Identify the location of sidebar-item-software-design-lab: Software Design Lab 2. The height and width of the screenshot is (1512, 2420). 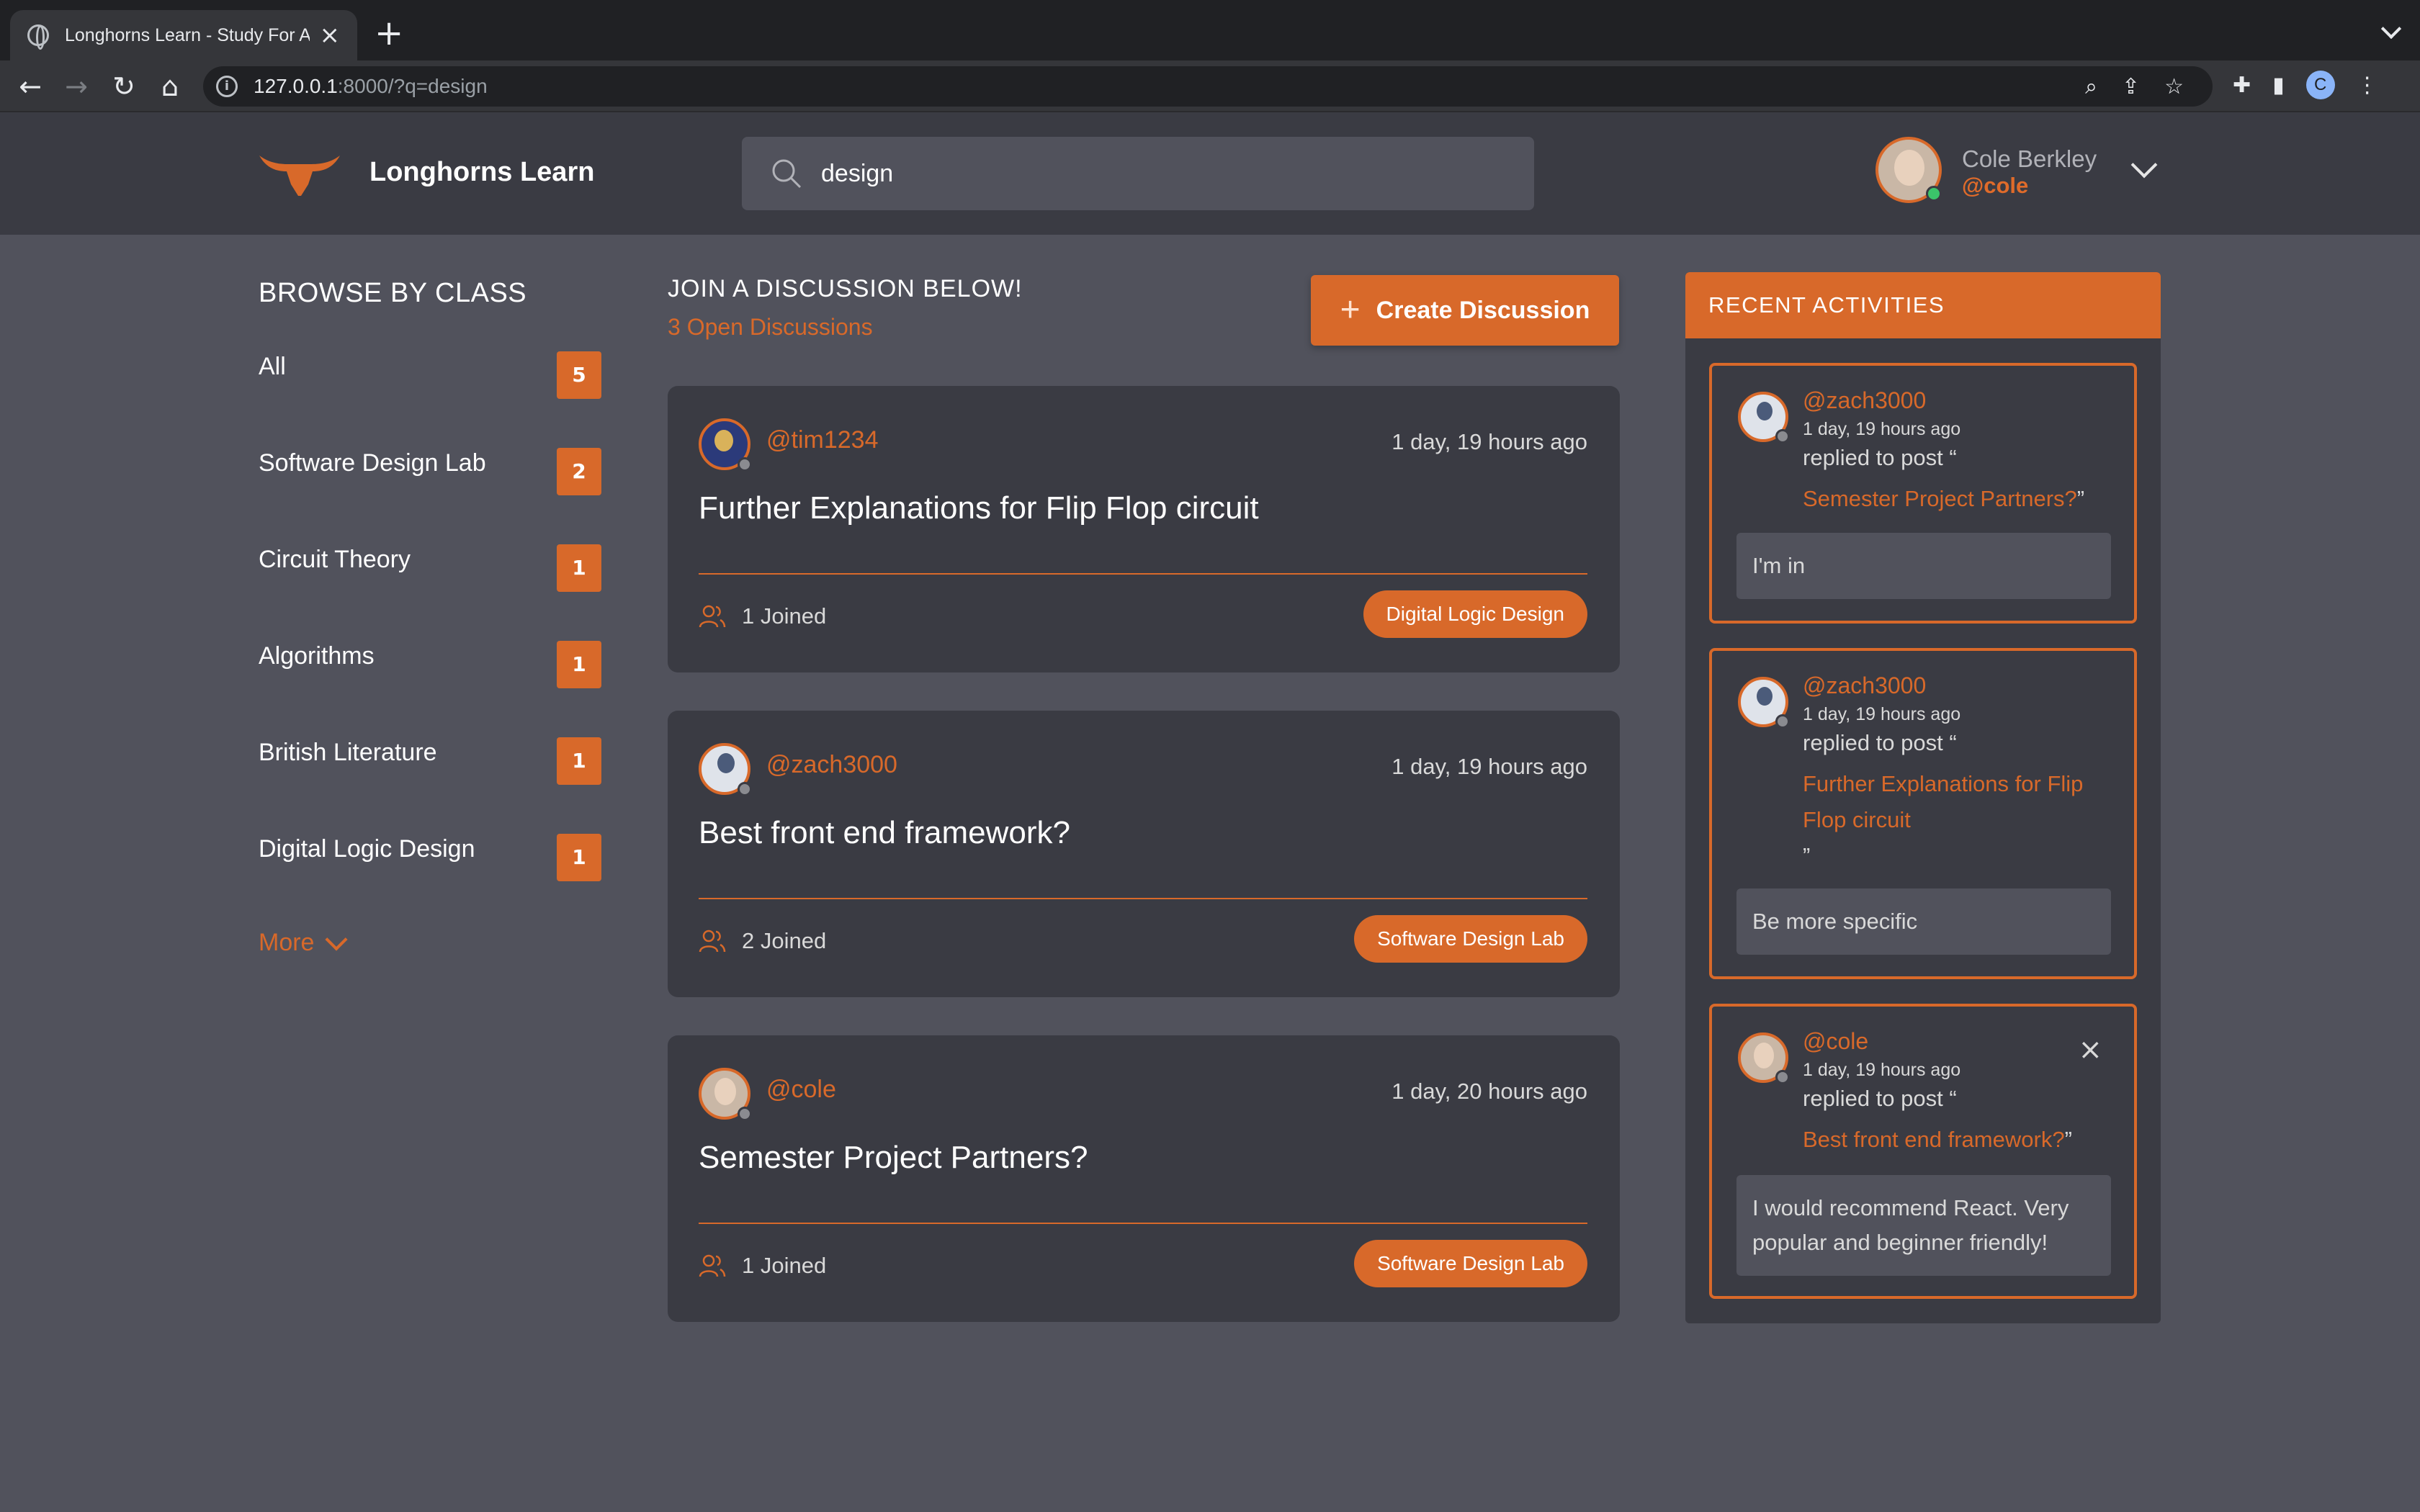
(430, 483).